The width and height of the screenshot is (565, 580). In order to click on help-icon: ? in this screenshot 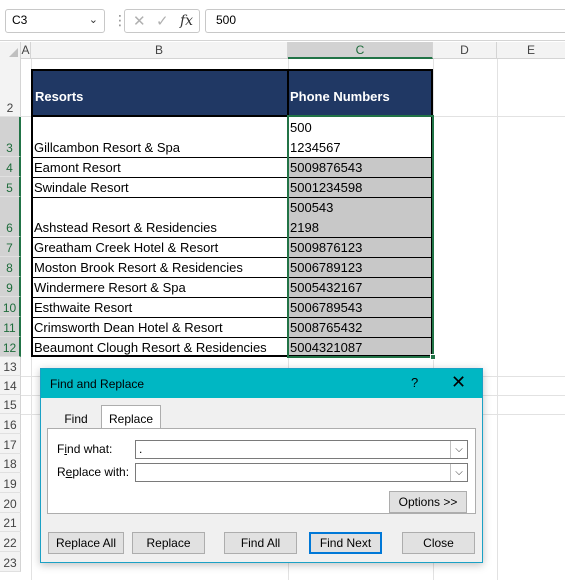, I will do `click(414, 382)`.